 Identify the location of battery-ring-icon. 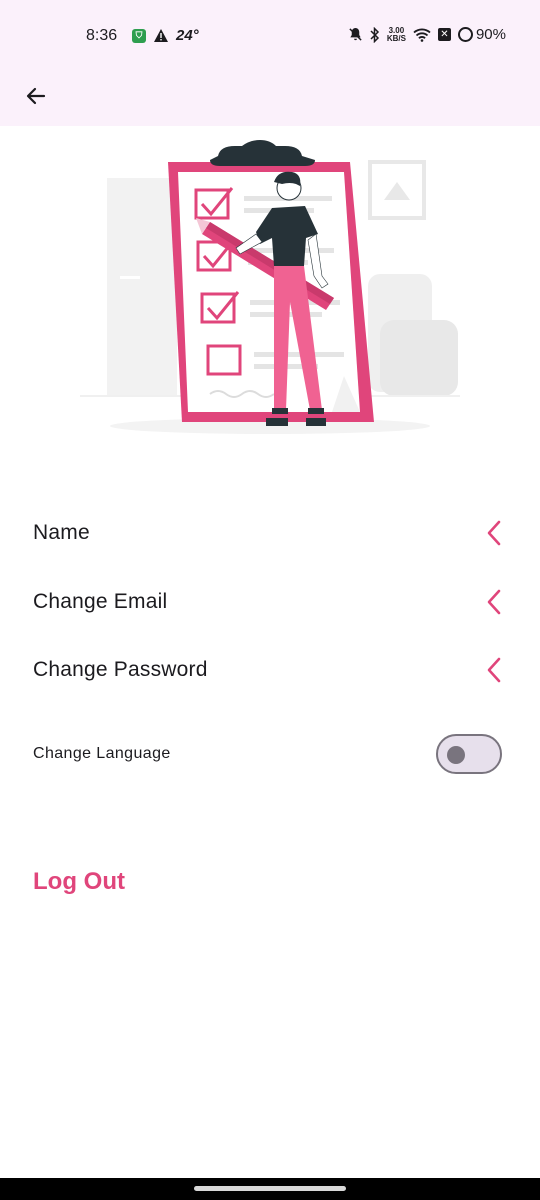
(465, 34).